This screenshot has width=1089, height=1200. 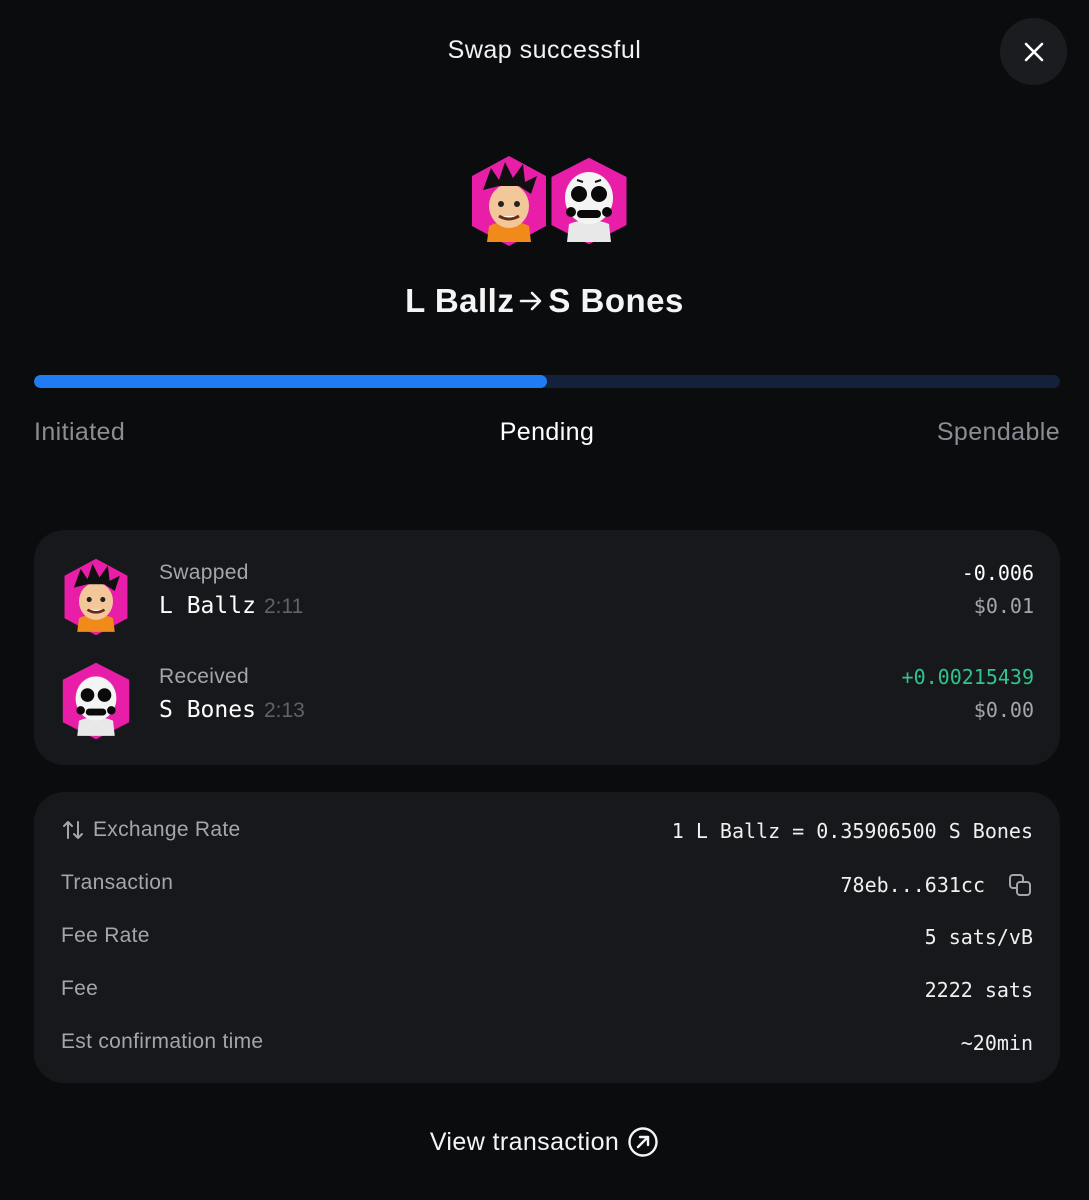 What do you see at coordinates (290, 381) in the screenshot?
I see `progress-fill` at bounding box center [290, 381].